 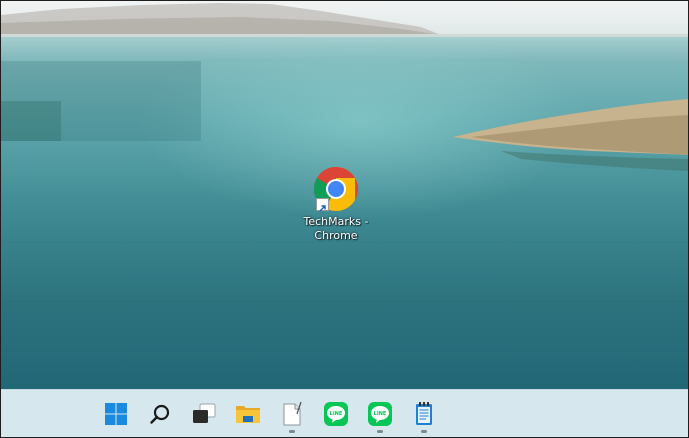 I want to click on line-app-button-2: LINE, so click(x=380, y=414).